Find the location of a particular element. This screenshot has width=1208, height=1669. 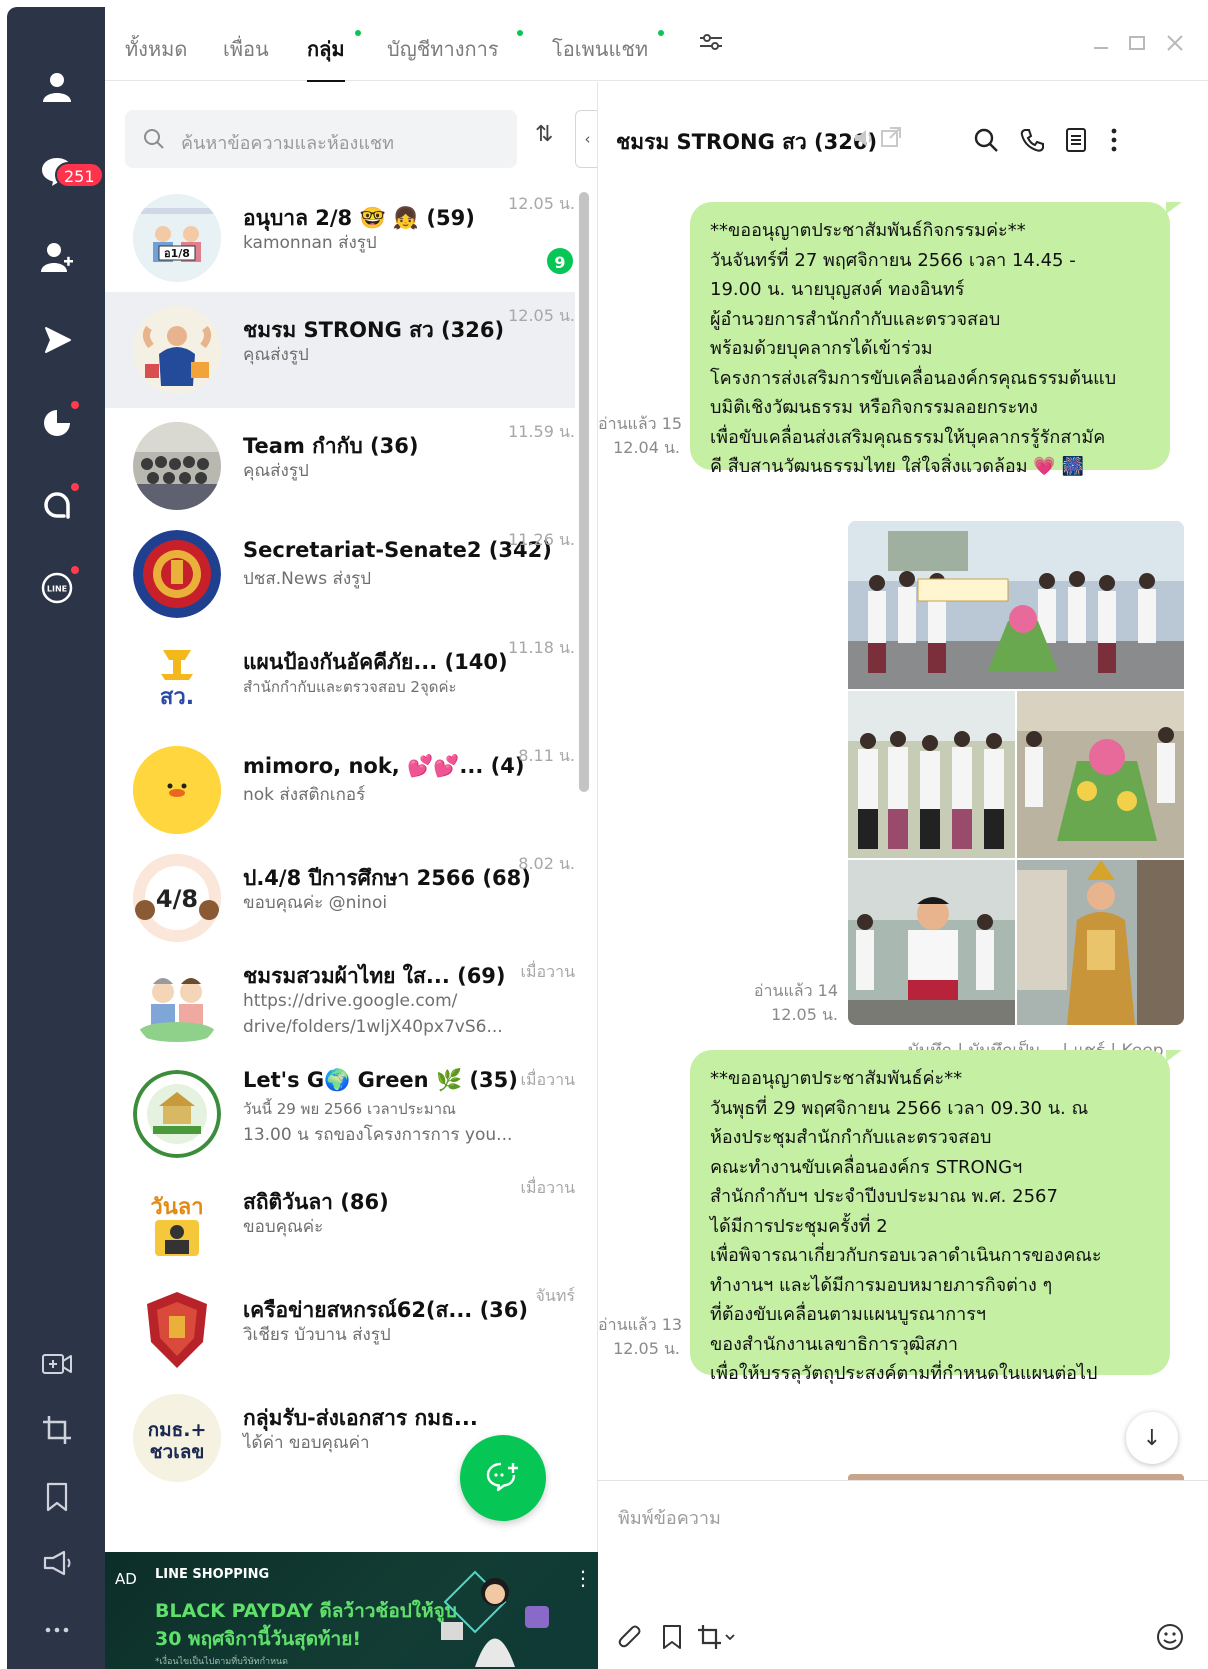

ad-subheadline: 30 พฤศจิกานี้วันสุดท้าย! is located at coordinates (258, 1639).